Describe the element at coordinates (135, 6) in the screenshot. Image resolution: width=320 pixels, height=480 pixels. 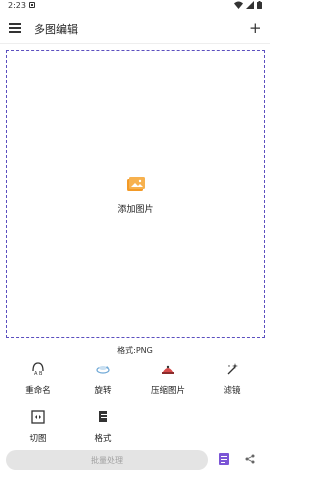
I see `status-bar: 2:23` at that location.